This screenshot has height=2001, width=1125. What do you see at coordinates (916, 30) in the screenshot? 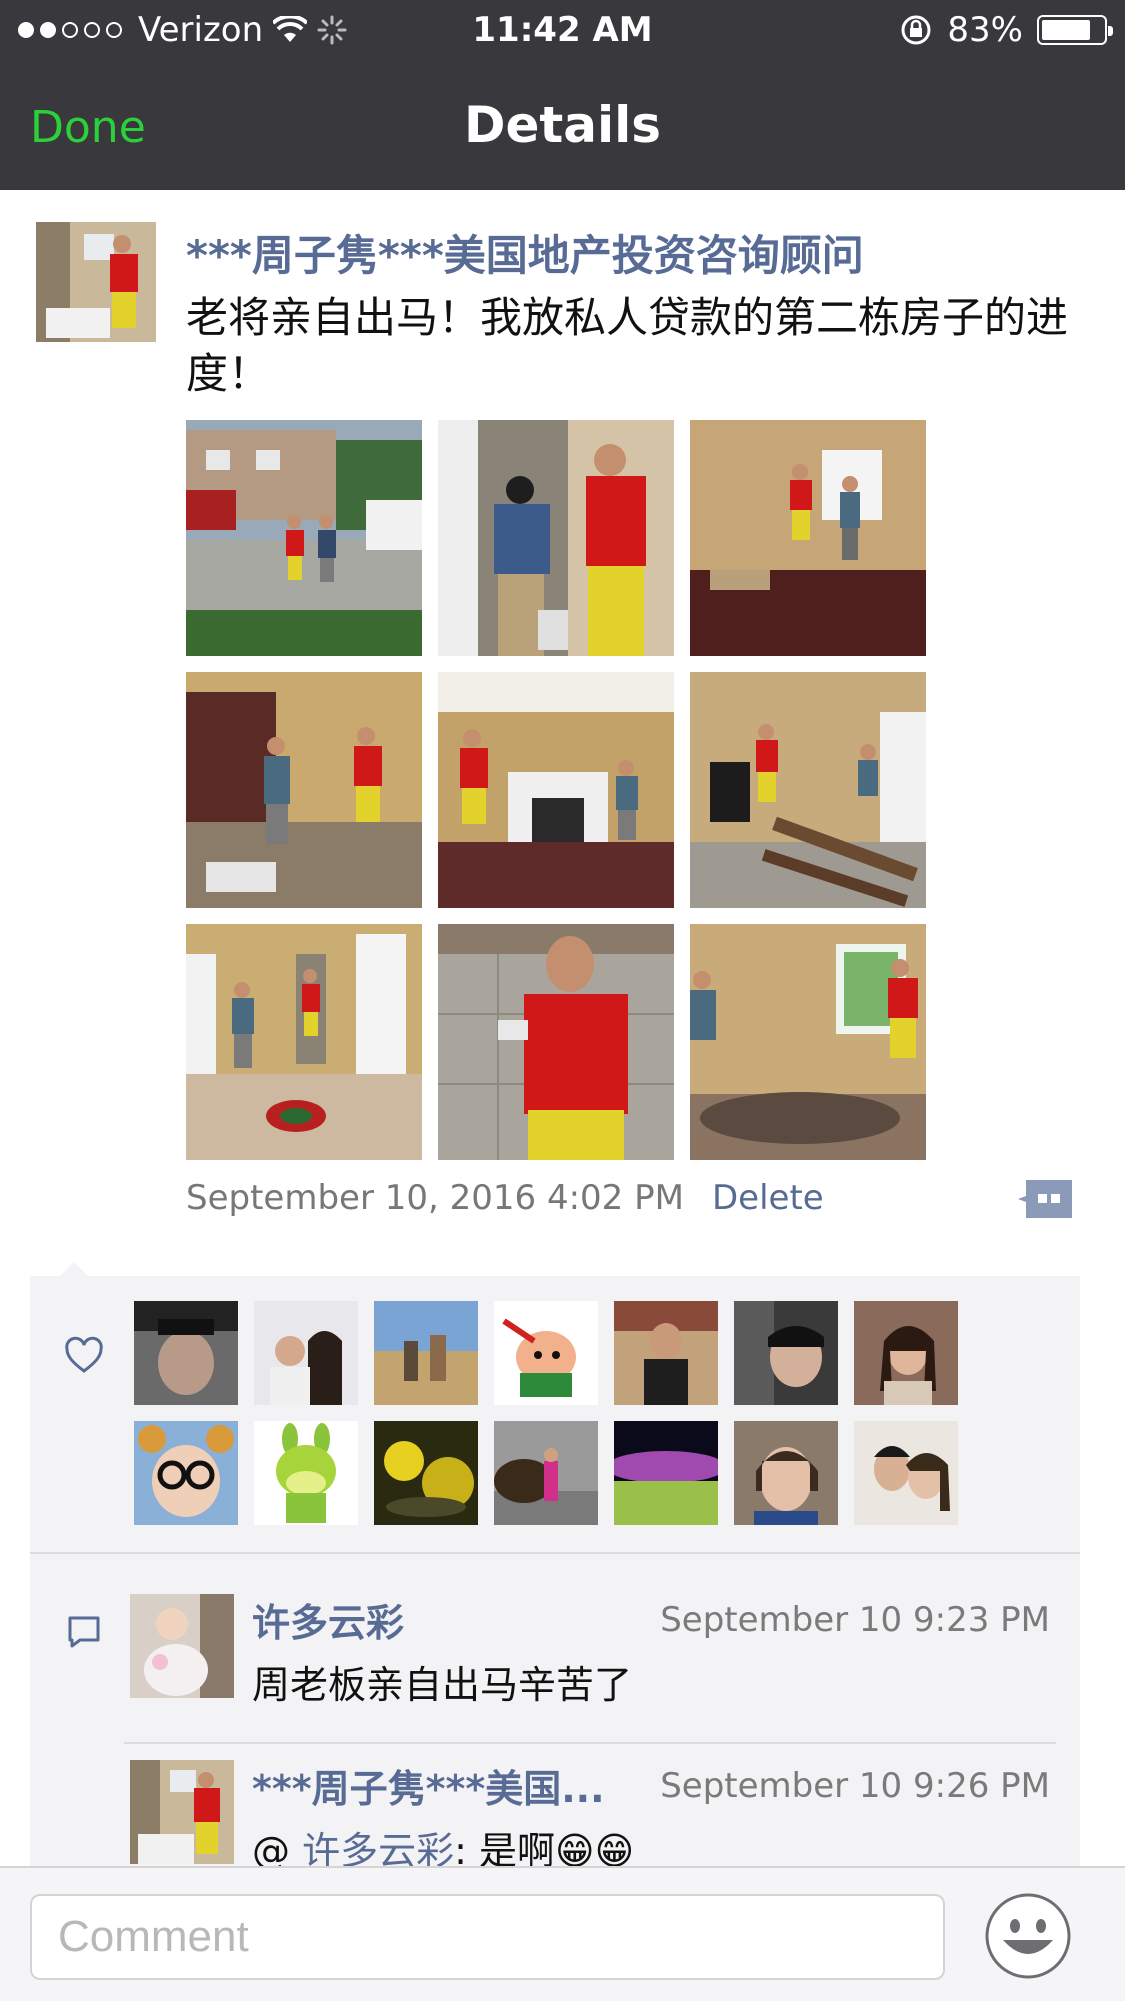
I see `orientation-lock-icon` at bounding box center [916, 30].